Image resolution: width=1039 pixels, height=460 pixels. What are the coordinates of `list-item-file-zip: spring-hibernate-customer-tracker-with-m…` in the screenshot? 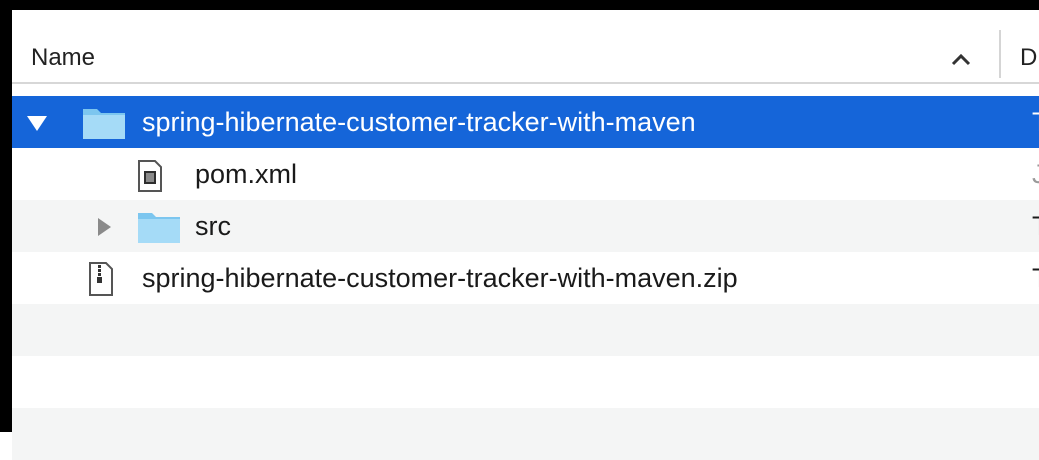 It's located at (525, 278).